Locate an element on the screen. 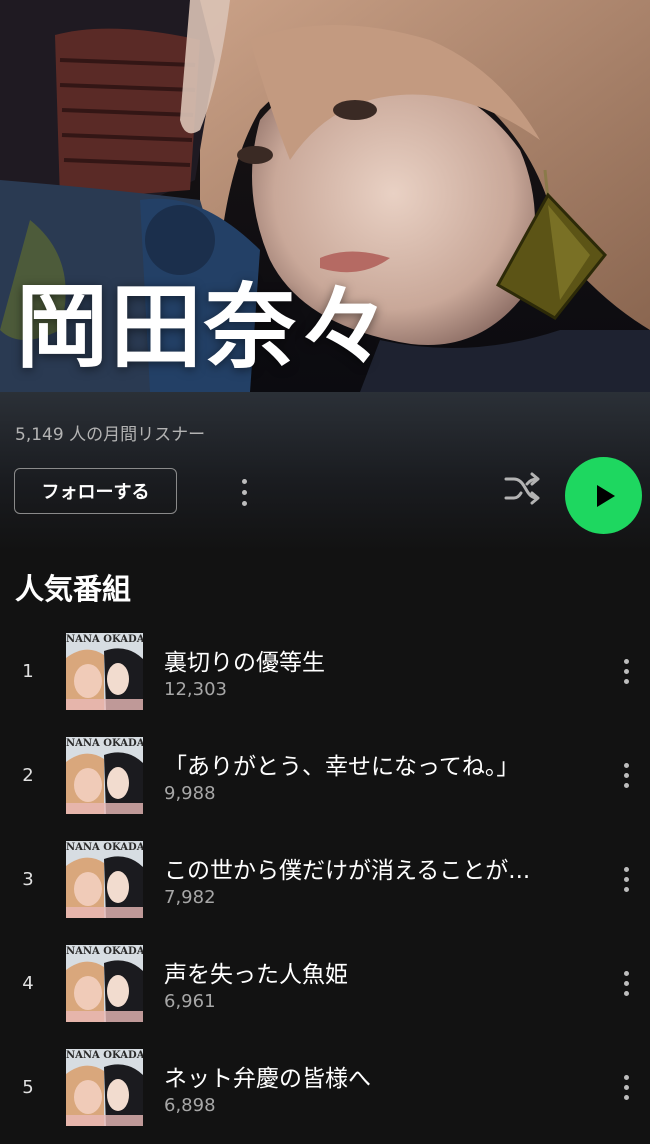 The image size is (650, 1144). track-row: 2 NANA OKADA 「ありがとう、幸せになってね。」 9,988 is located at coordinates (325, 777).